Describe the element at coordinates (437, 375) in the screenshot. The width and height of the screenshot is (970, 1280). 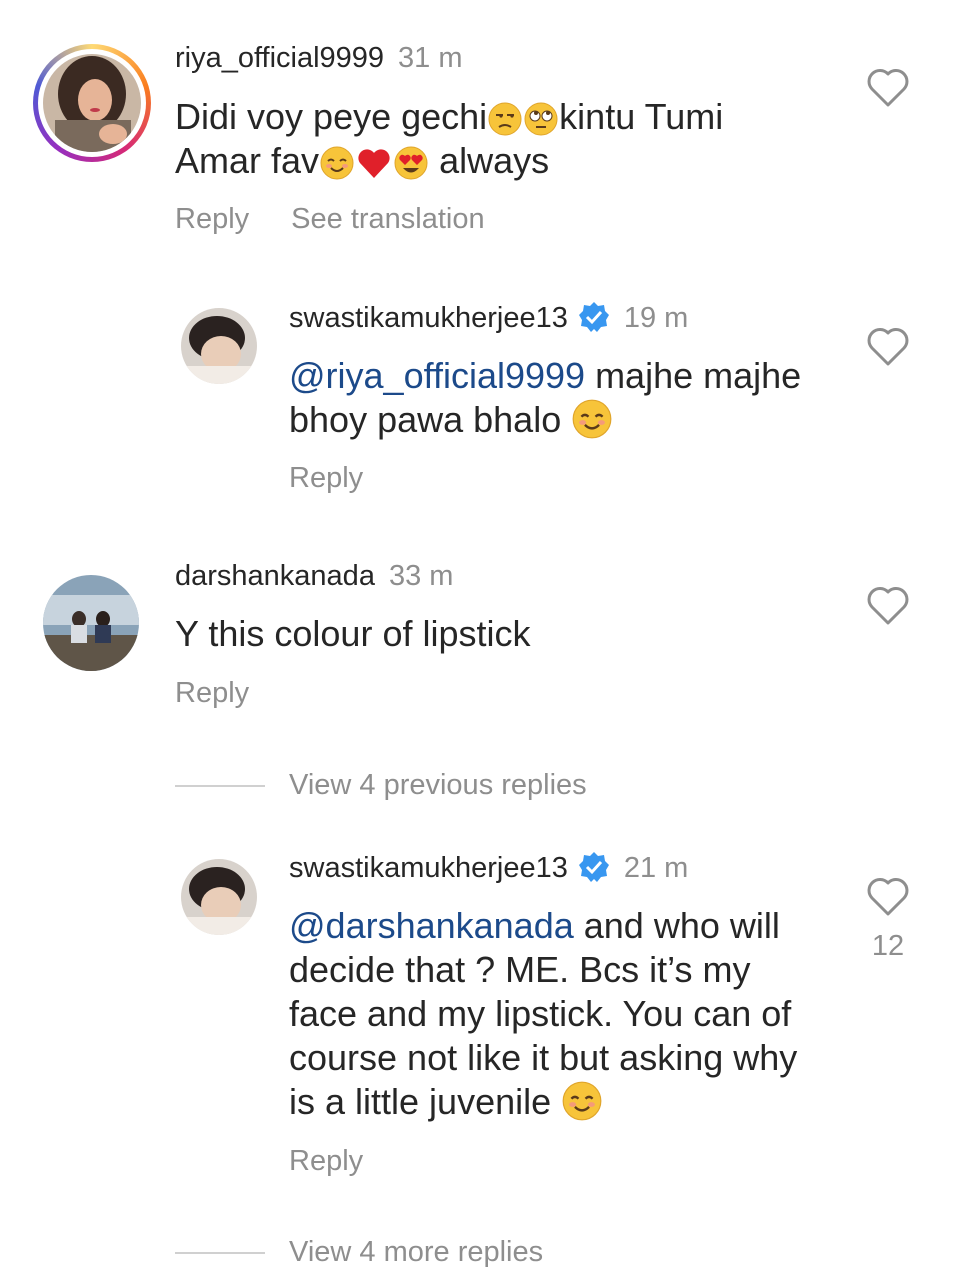
I see `mention-link: @riya_official9999` at that location.